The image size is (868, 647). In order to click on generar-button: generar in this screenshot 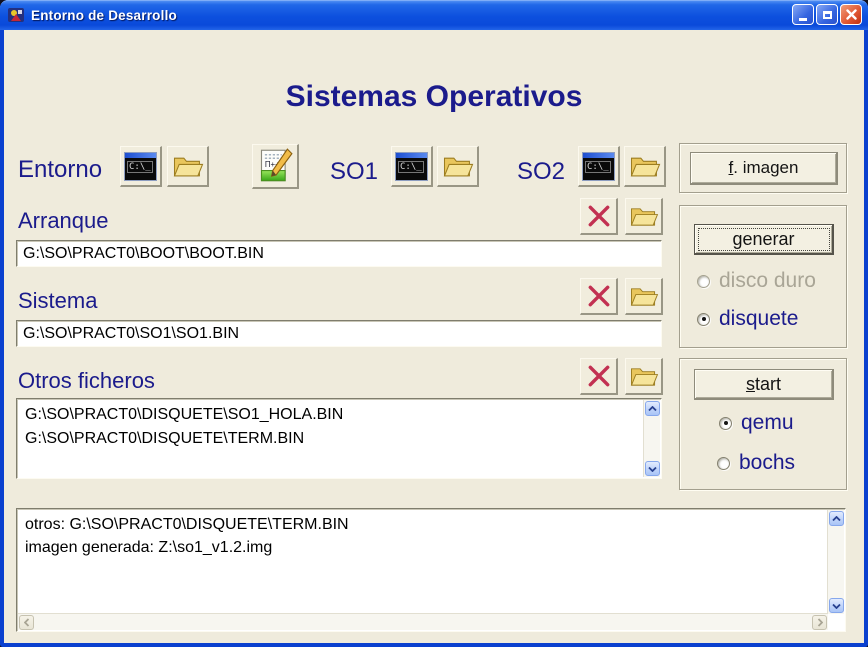, I will do `click(764, 239)`.